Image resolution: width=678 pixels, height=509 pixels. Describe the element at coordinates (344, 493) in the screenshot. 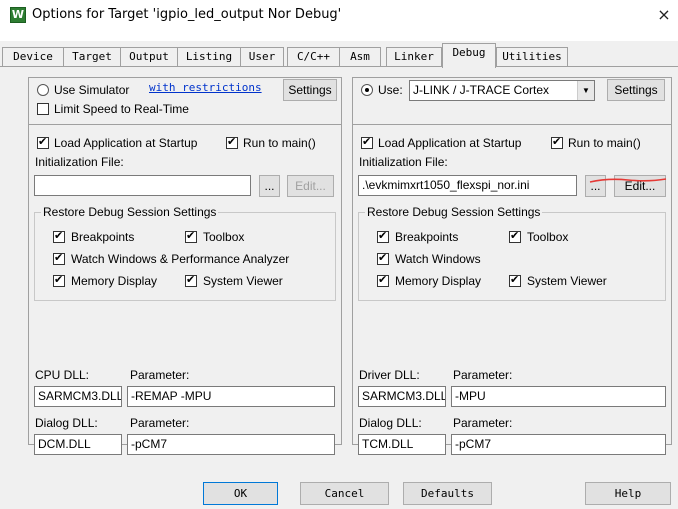

I see `cancel-button: Cancel` at that location.